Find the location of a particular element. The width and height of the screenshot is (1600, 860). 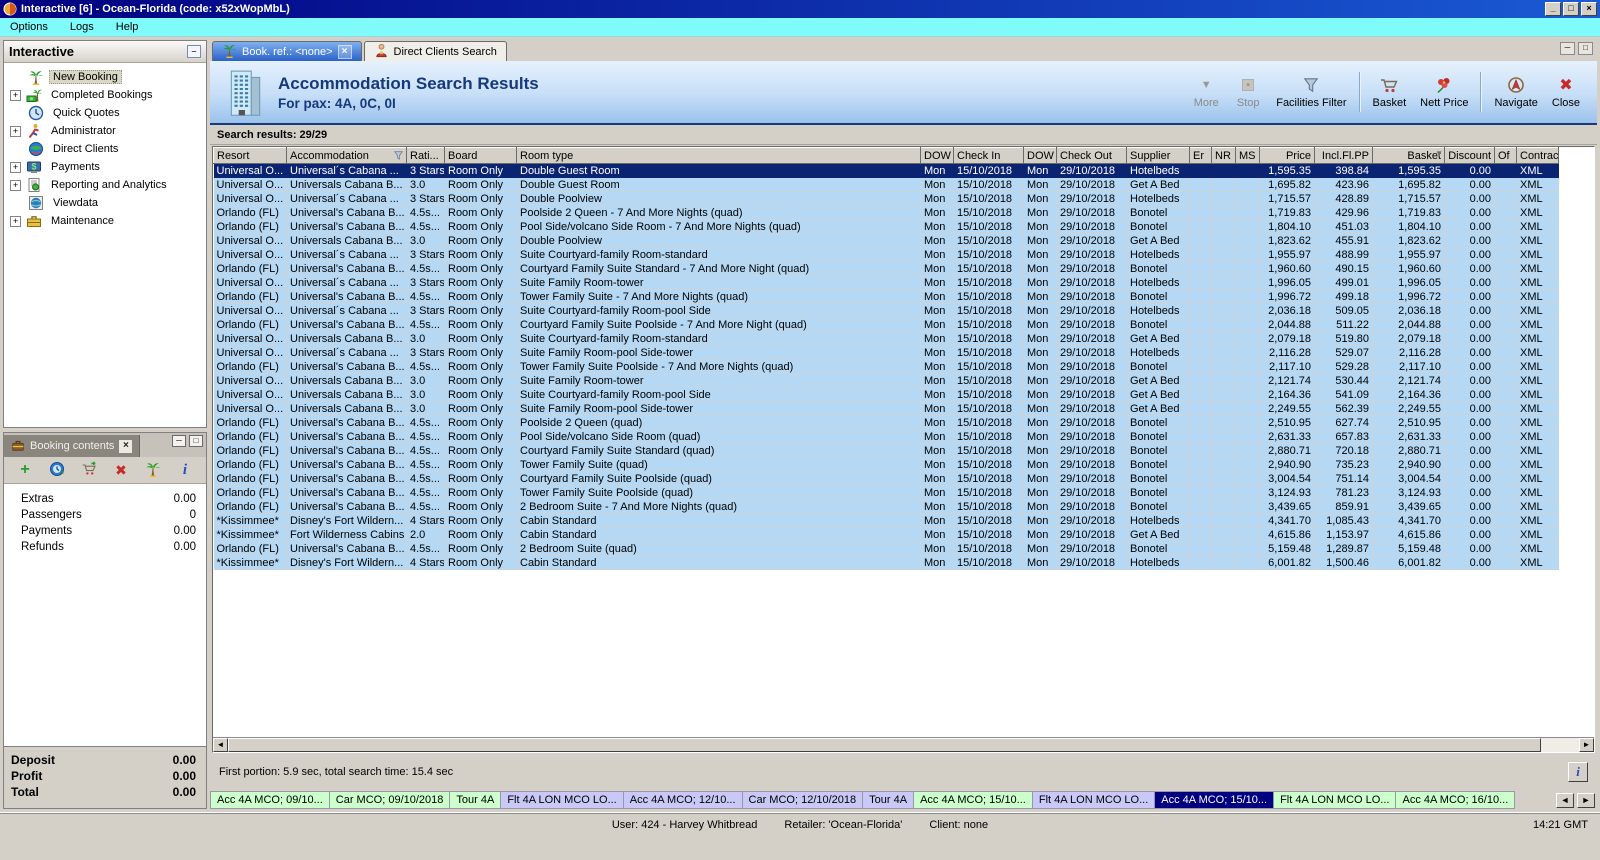

basket-button: Basket is located at coordinates (1390, 92).